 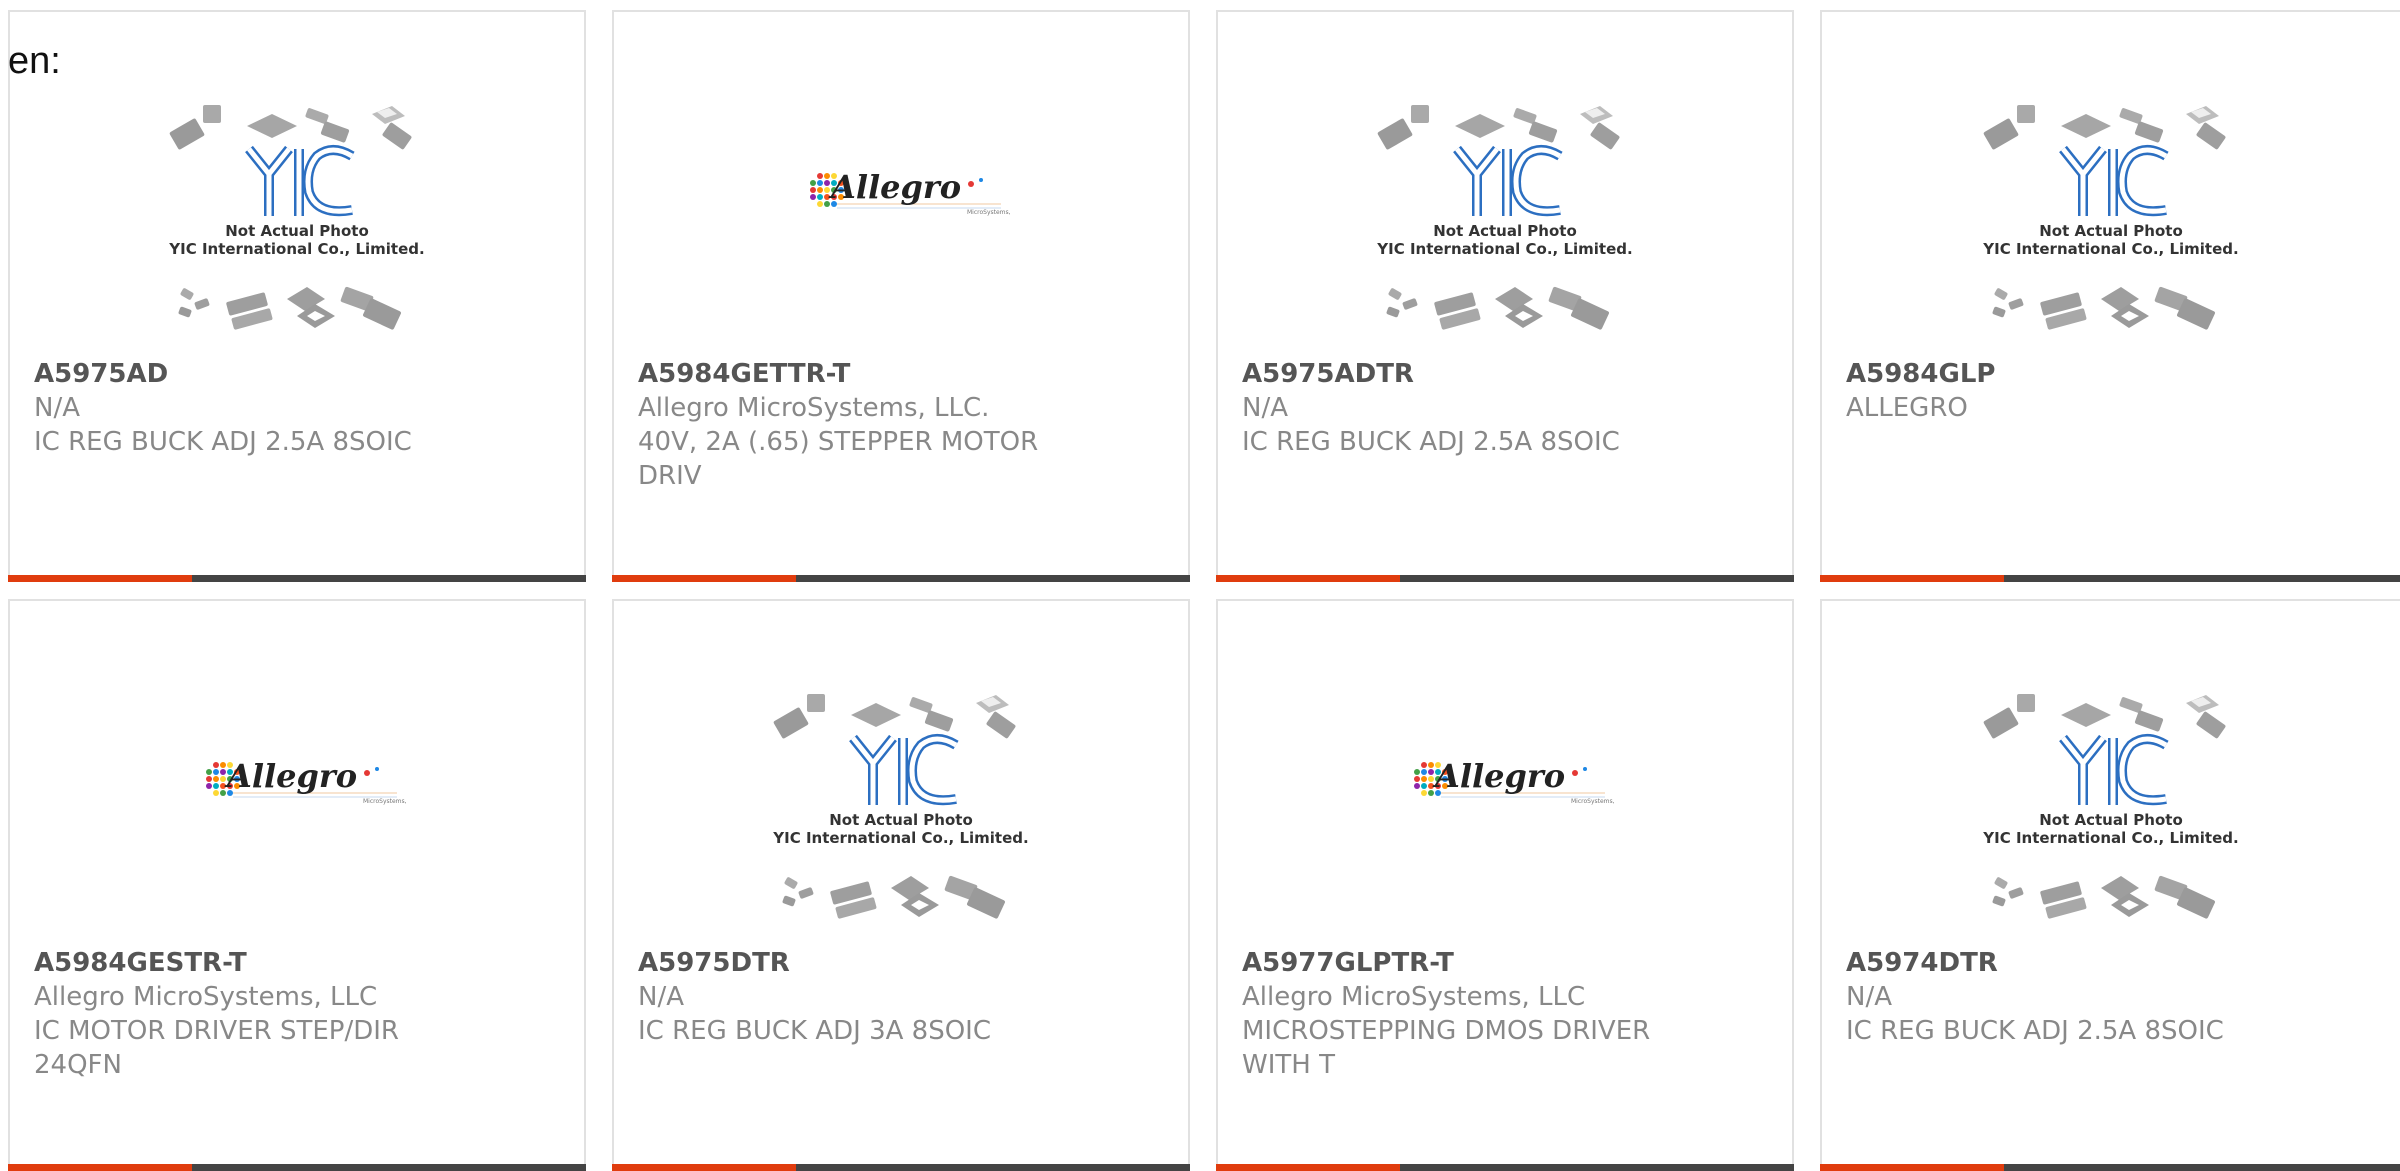 What do you see at coordinates (216, 1048) in the screenshot?
I see `description-text: IC MOTOR DRIVER STEP/DIR 24QFN` at bounding box center [216, 1048].